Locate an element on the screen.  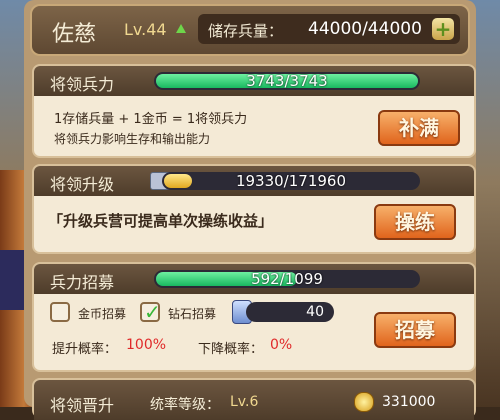
command-progress-text: 3743/3743 is located at coordinates (287, 81).